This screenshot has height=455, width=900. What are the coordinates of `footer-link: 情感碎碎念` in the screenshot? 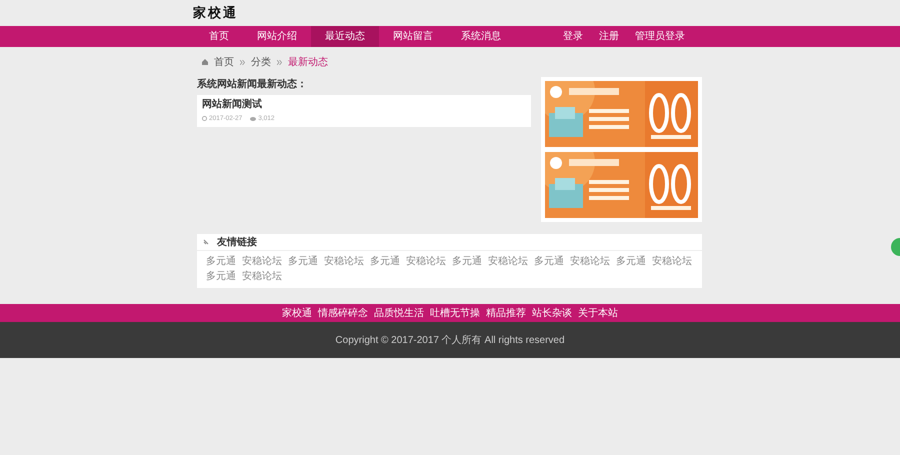 It's located at (343, 313).